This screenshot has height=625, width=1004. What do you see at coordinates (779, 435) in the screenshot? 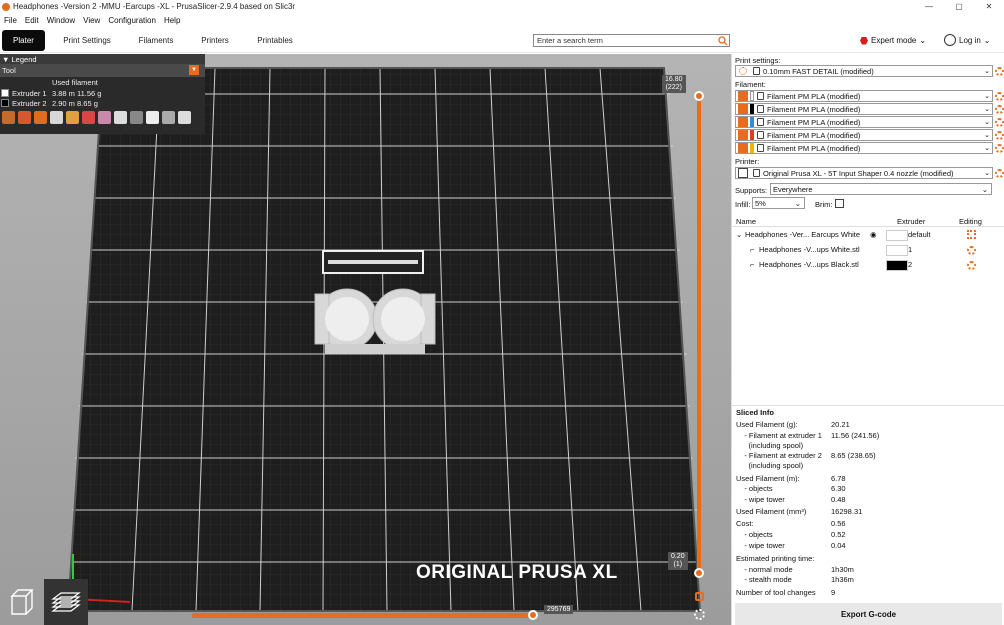
I see `sliced-info-key: - Filament at extruder 1` at bounding box center [779, 435].